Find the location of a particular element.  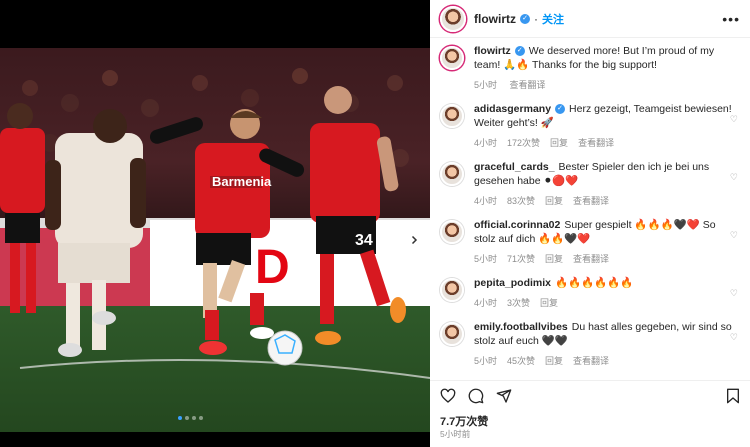

comment-like-count: 45次赞 is located at coordinates (521, 361).